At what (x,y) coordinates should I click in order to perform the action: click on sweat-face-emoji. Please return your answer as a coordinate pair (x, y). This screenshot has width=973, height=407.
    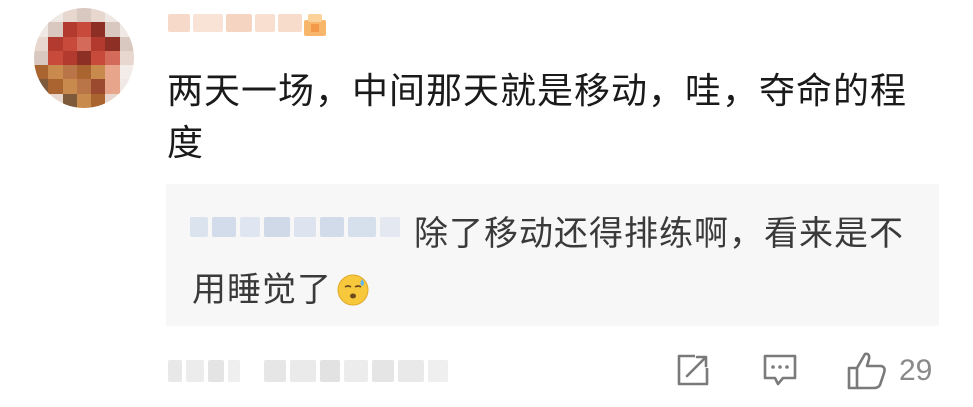
    Looking at the image, I should click on (353, 290).